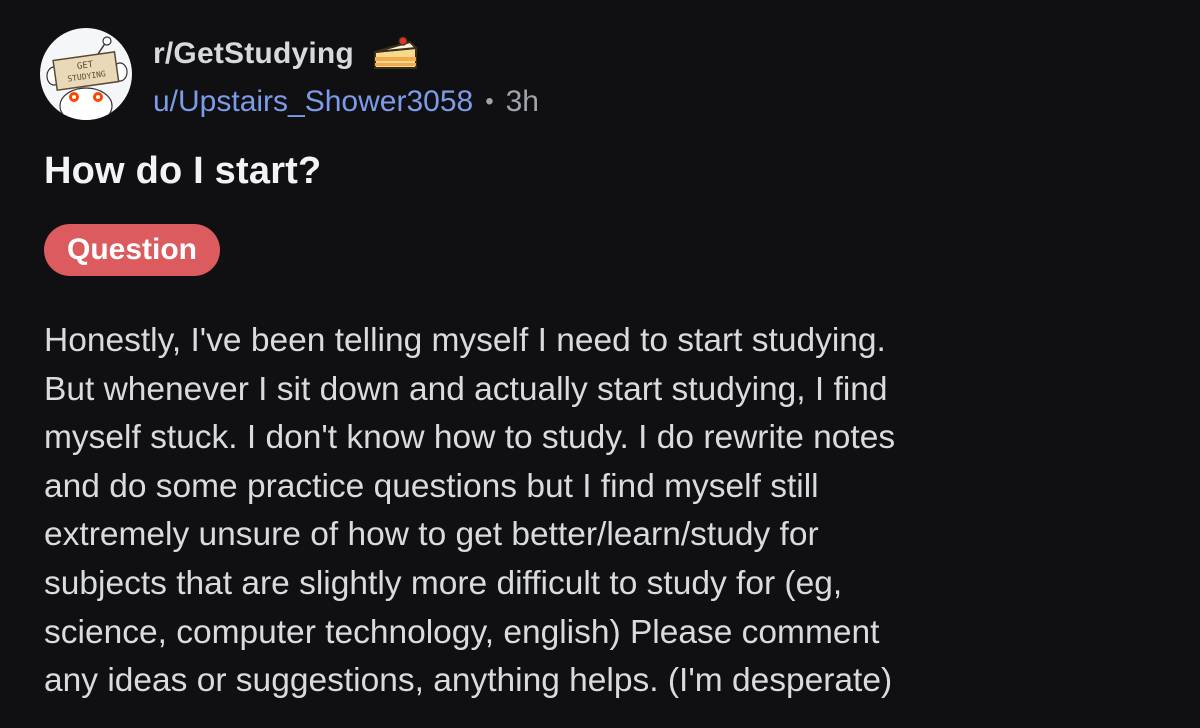 This screenshot has width=1200, height=728. What do you see at coordinates (182, 171) in the screenshot?
I see `post-title: How do I start?` at bounding box center [182, 171].